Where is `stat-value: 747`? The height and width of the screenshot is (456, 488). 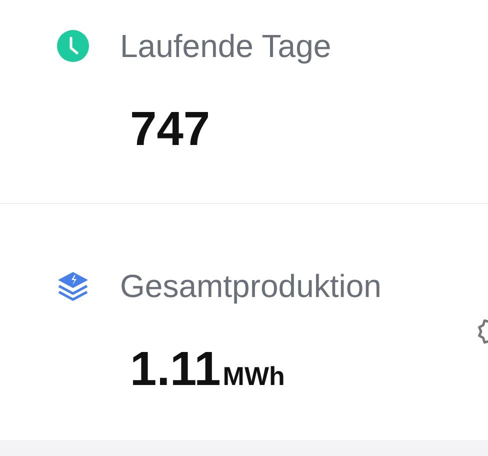
stat-value: 747 is located at coordinates (170, 129).